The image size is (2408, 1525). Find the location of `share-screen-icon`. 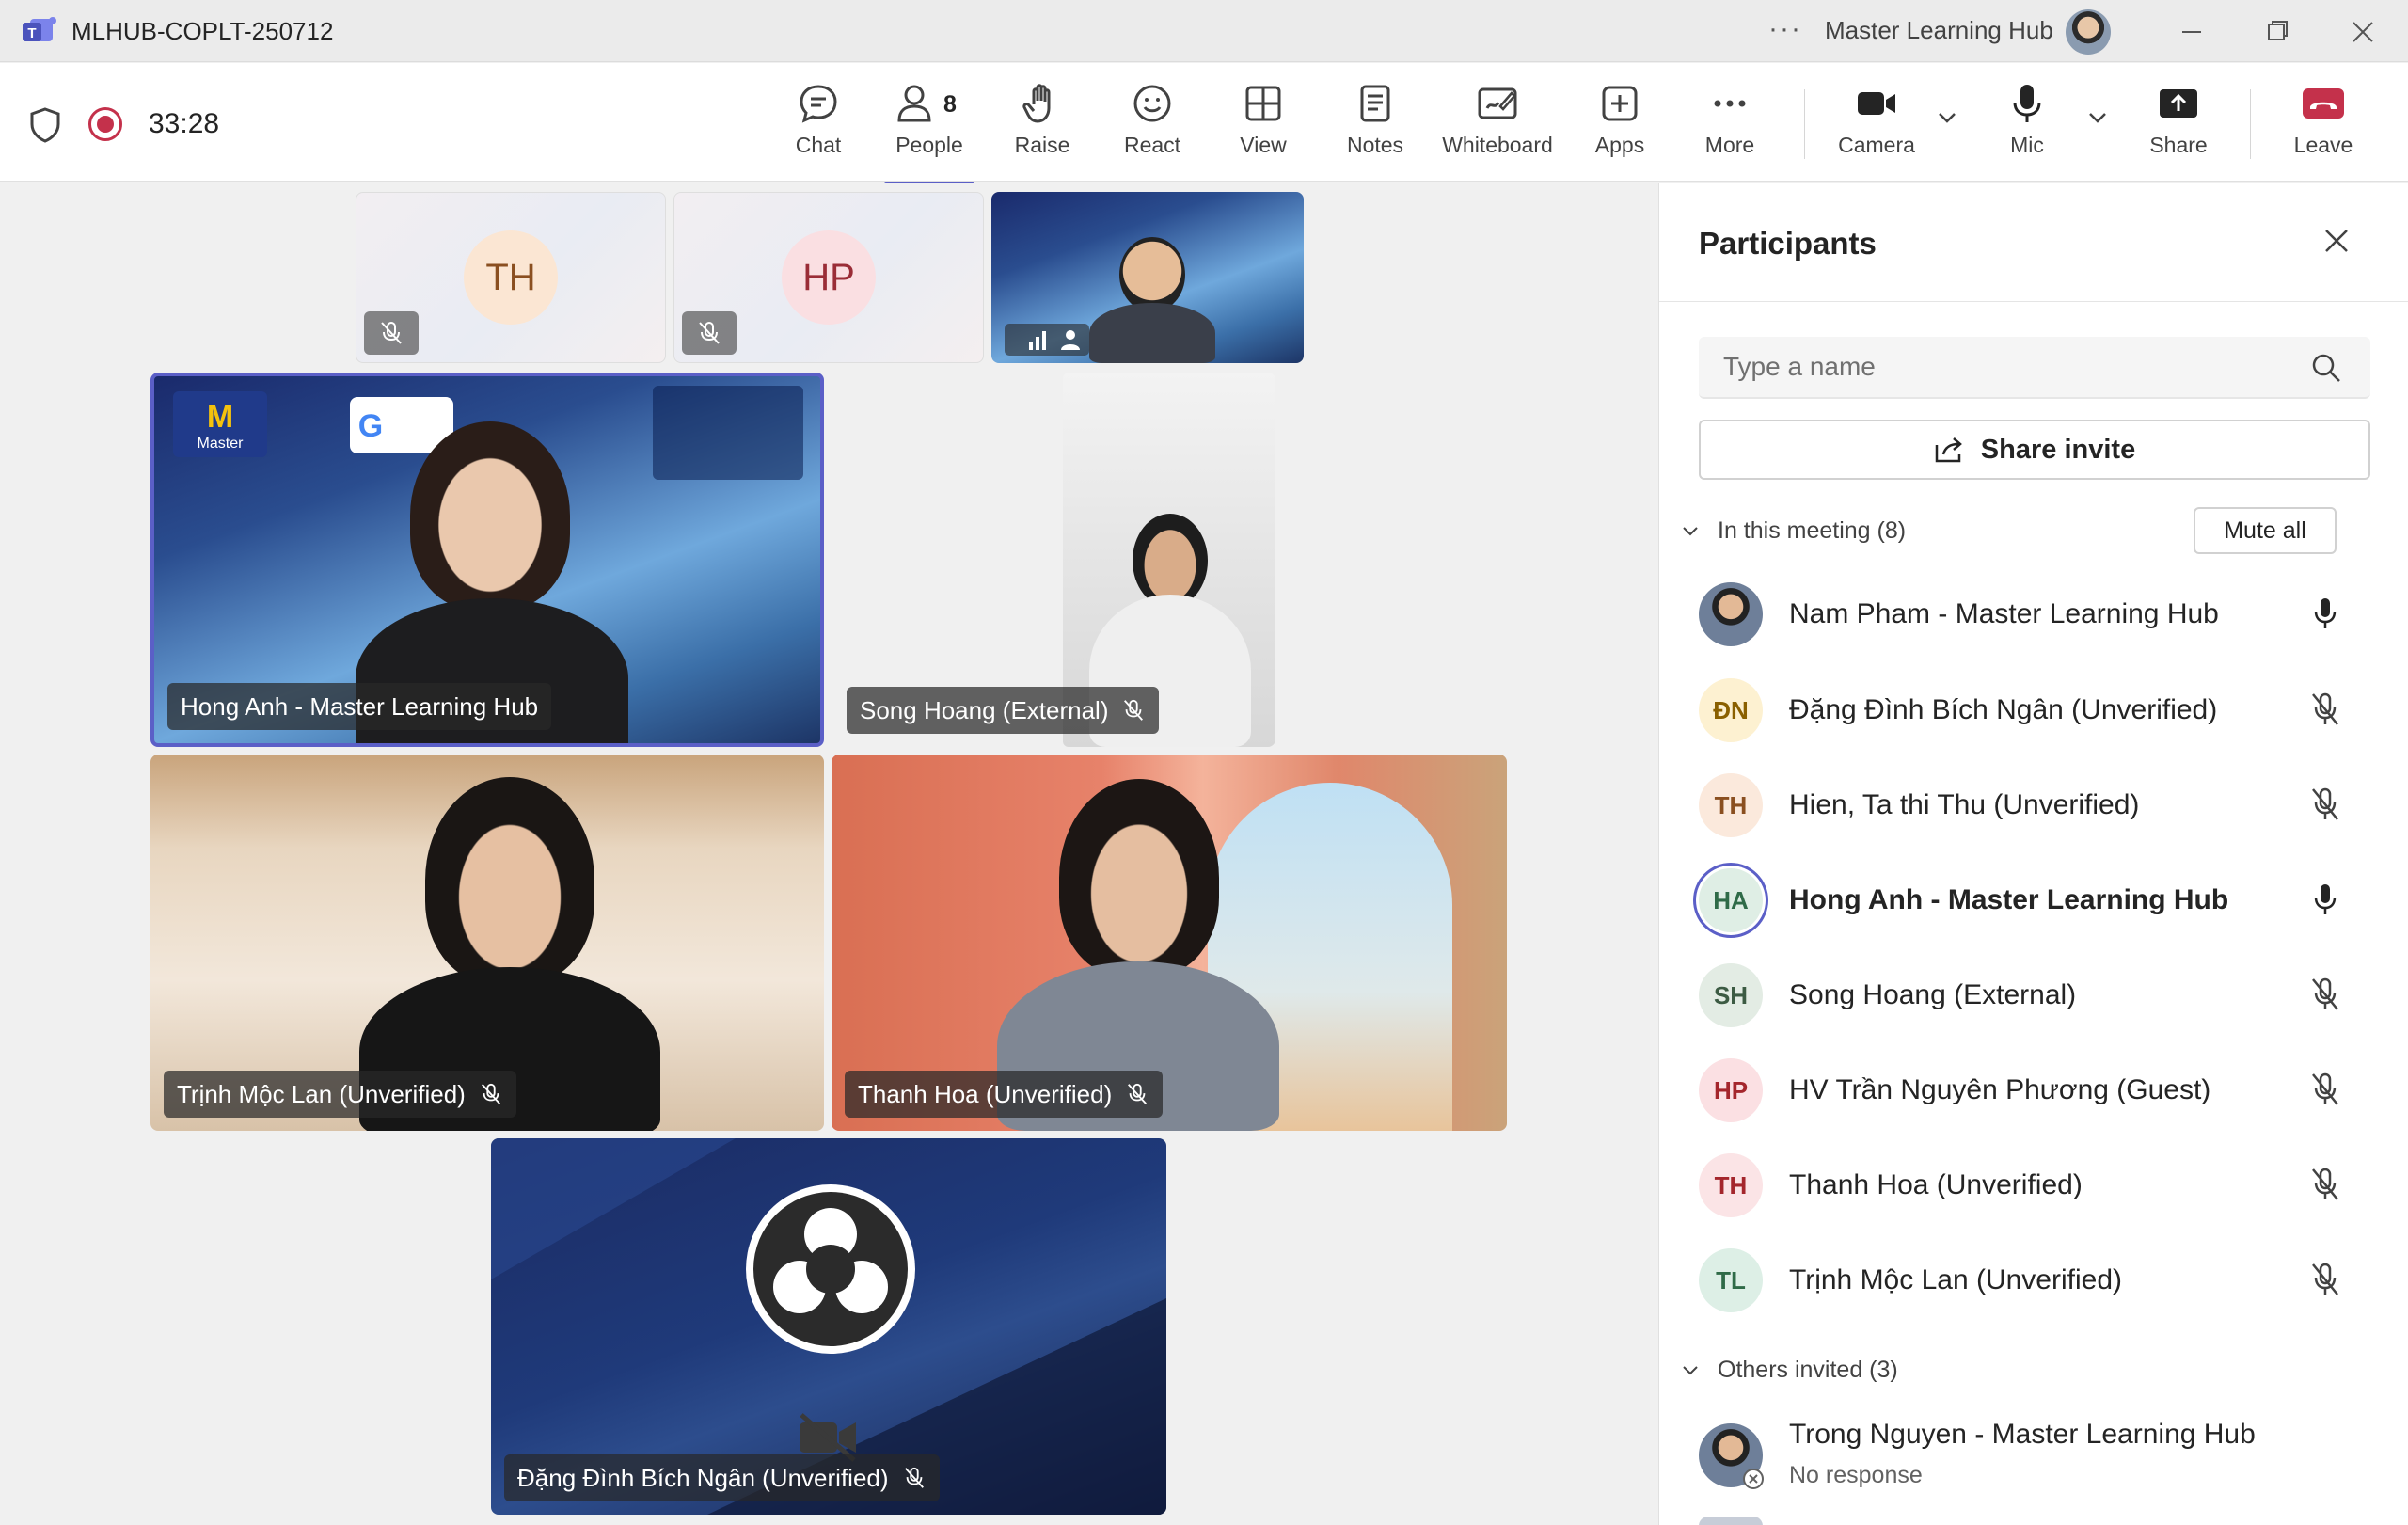

share-screen-icon is located at coordinates (2178, 103).